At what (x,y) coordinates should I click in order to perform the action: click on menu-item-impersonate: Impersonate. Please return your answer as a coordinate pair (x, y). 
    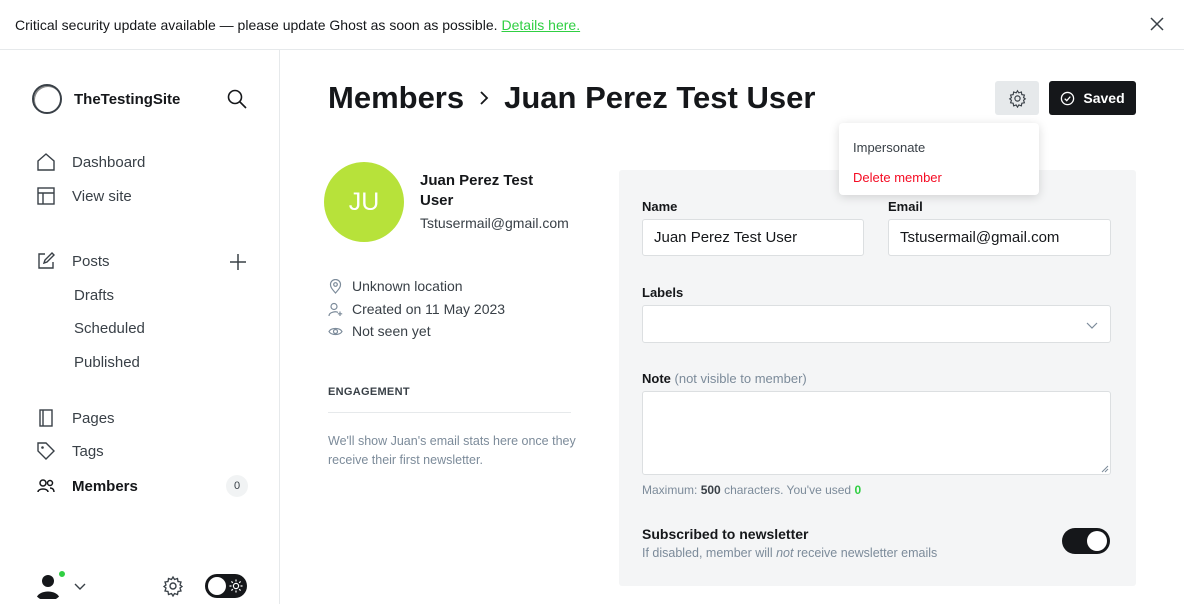
    Looking at the image, I should click on (939, 148).